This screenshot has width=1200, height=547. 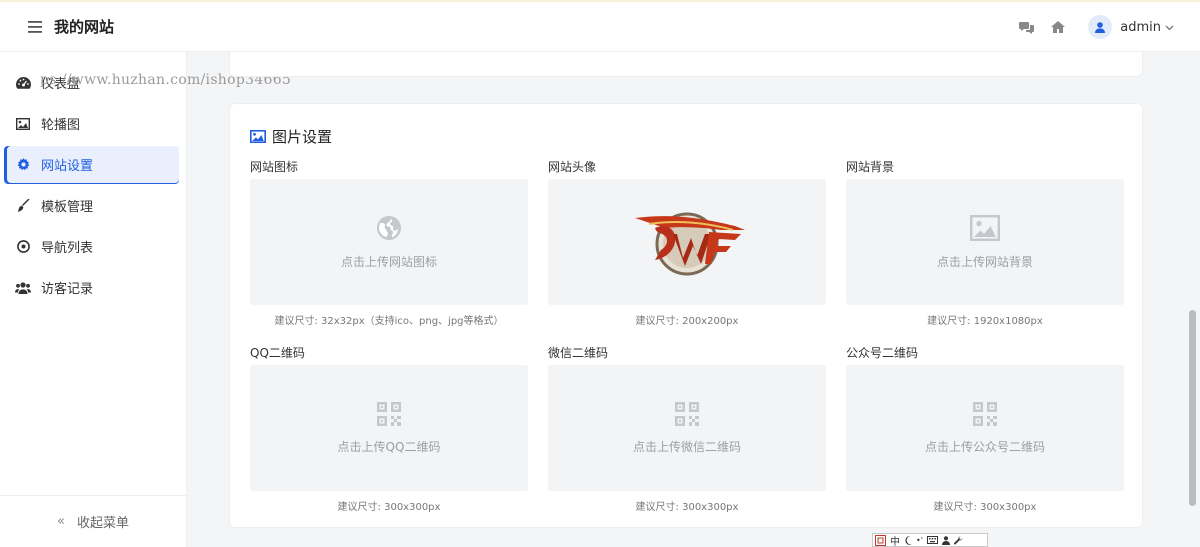 What do you see at coordinates (61, 125) in the screenshot?
I see `sidebar-item-label: 轮播图` at bounding box center [61, 125].